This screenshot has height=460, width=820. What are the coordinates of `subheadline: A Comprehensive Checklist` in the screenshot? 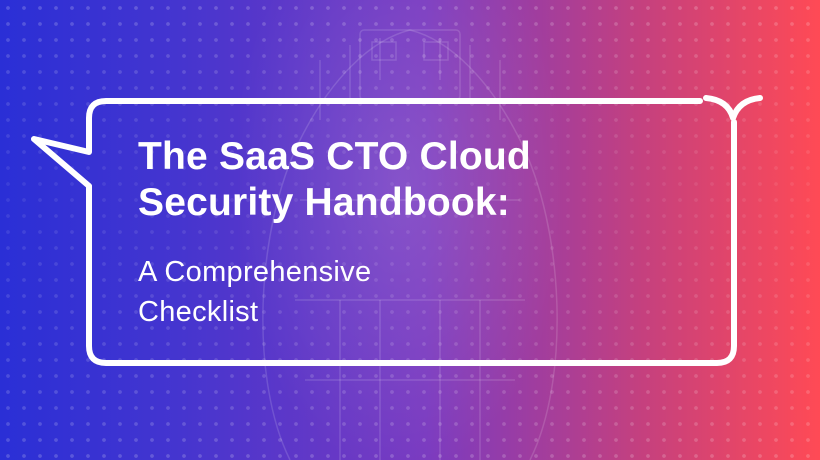 It's located at (418, 292).